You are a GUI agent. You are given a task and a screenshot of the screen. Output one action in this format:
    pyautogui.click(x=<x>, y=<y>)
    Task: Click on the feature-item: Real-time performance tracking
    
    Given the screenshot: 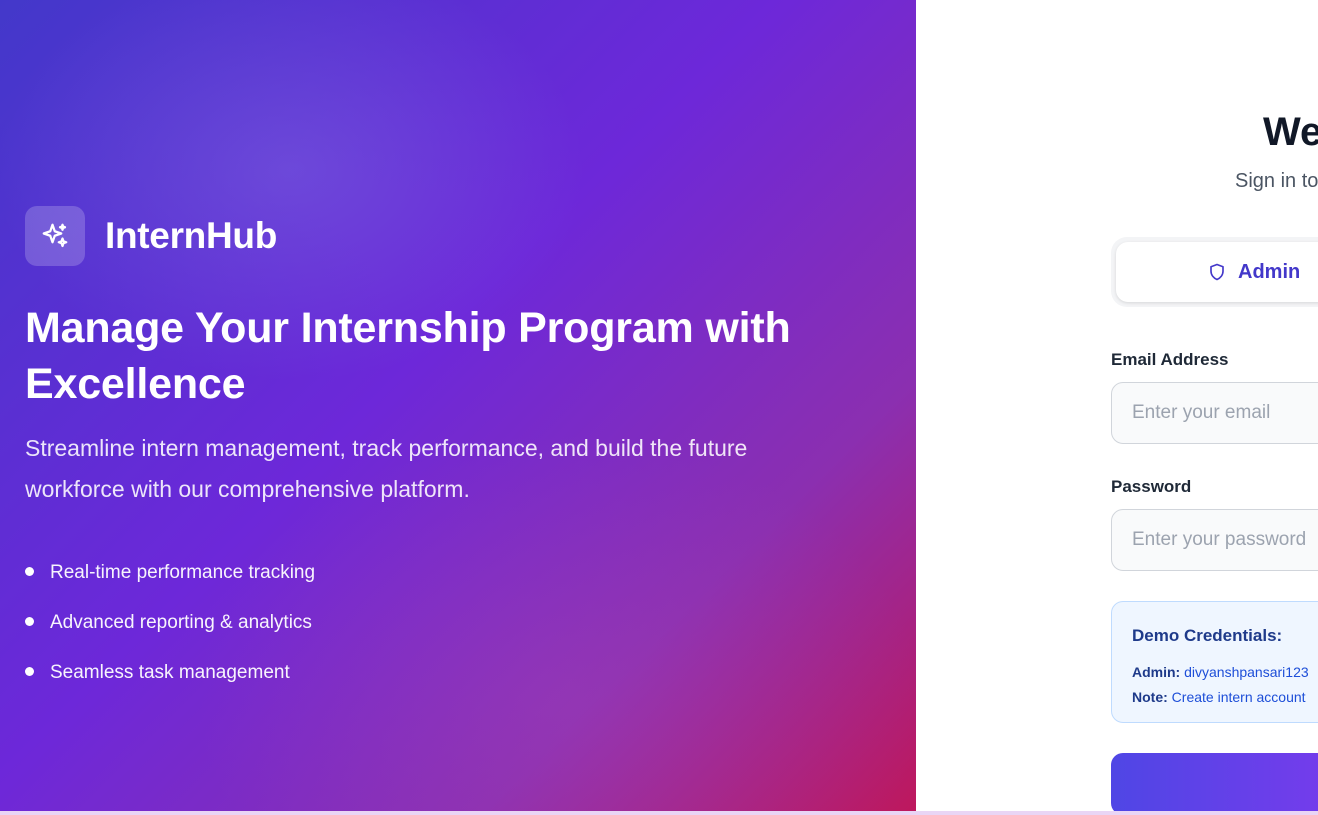 What is the action you would take?
    pyautogui.click(x=170, y=573)
    